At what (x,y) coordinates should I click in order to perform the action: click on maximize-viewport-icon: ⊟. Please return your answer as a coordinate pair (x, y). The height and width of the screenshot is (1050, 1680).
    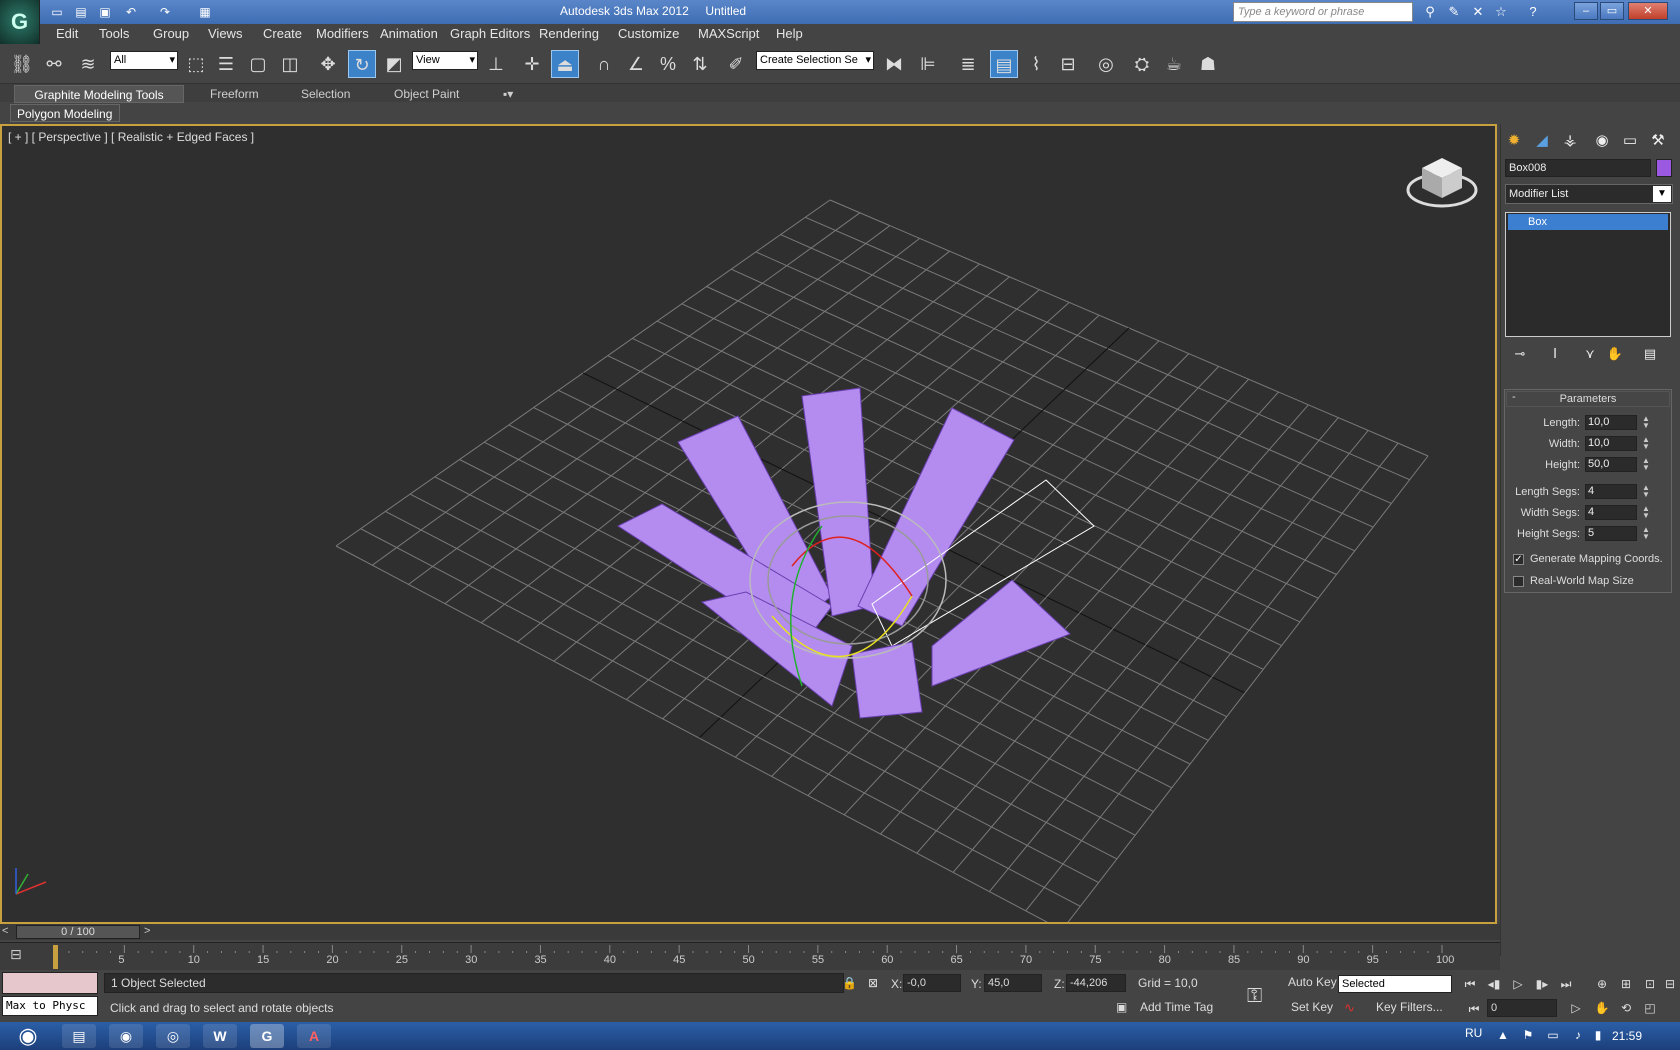
    Looking at the image, I should click on (1670, 984).